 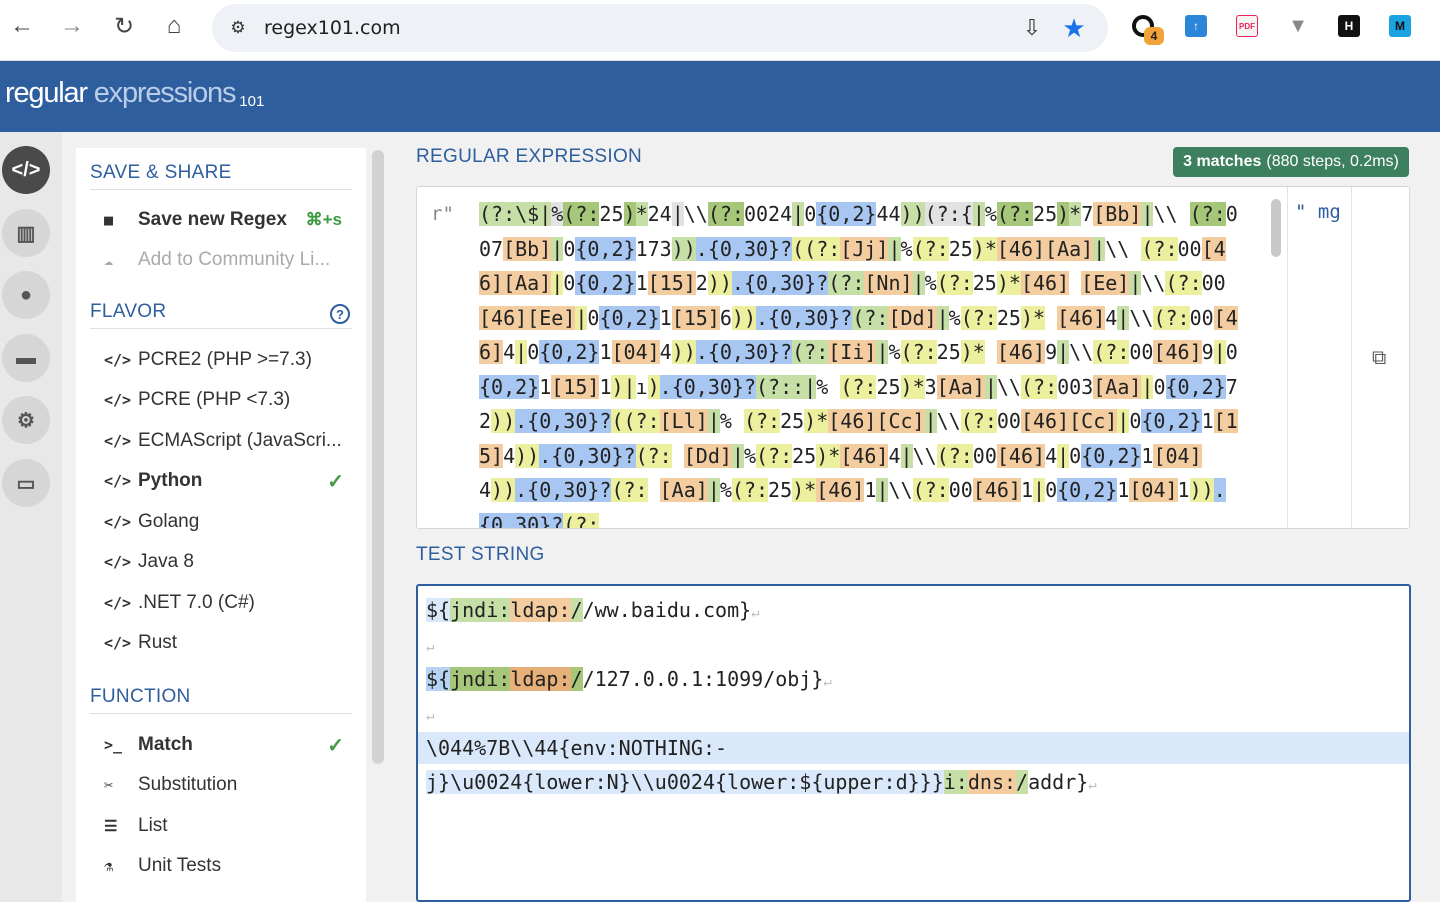 What do you see at coordinates (22, 26) in the screenshot?
I see `back-icon: ←` at bounding box center [22, 26].